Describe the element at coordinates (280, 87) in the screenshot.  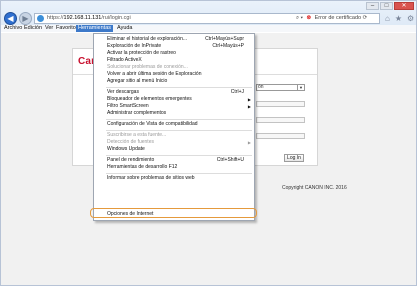
I see `language-select: ón ▼` at that location.